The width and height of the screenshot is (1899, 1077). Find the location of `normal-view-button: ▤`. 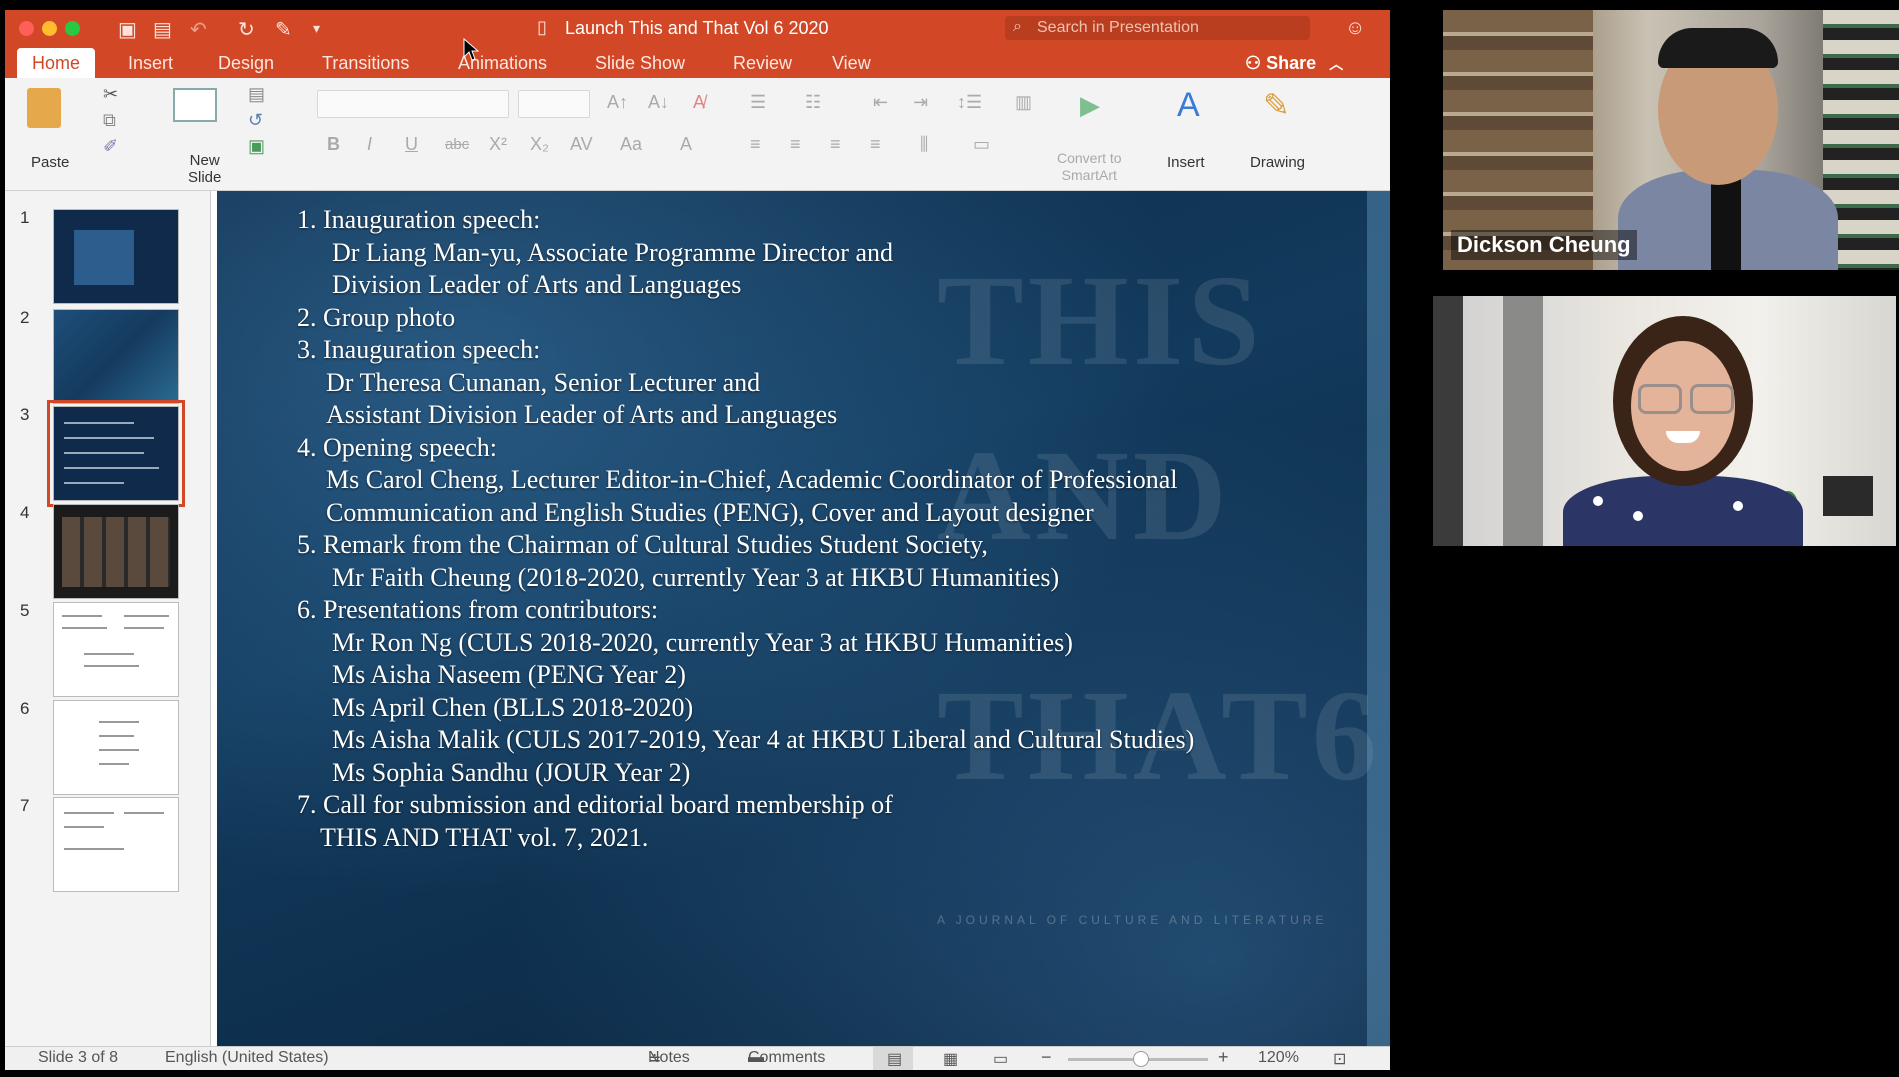

normal-view-button: ▤ is located at coordinates (893, 1058).